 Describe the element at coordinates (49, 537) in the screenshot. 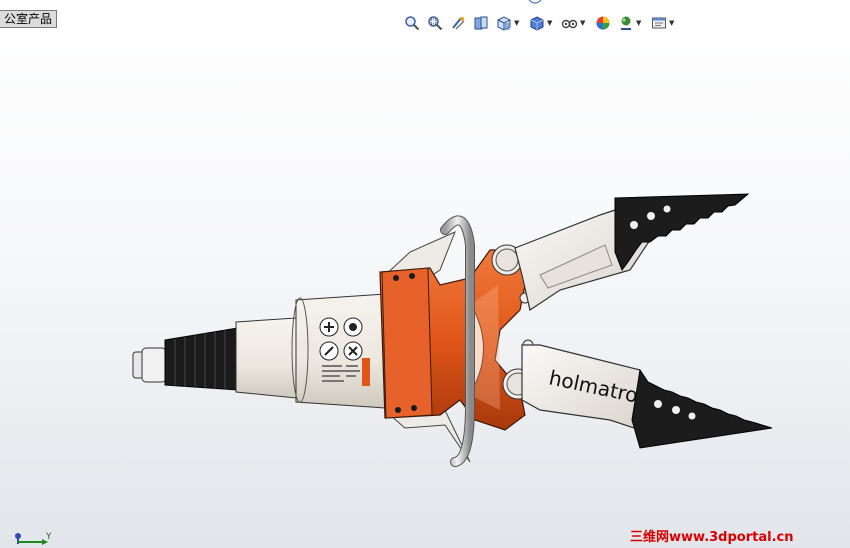

I see `axis-label-y: Y` at that location.